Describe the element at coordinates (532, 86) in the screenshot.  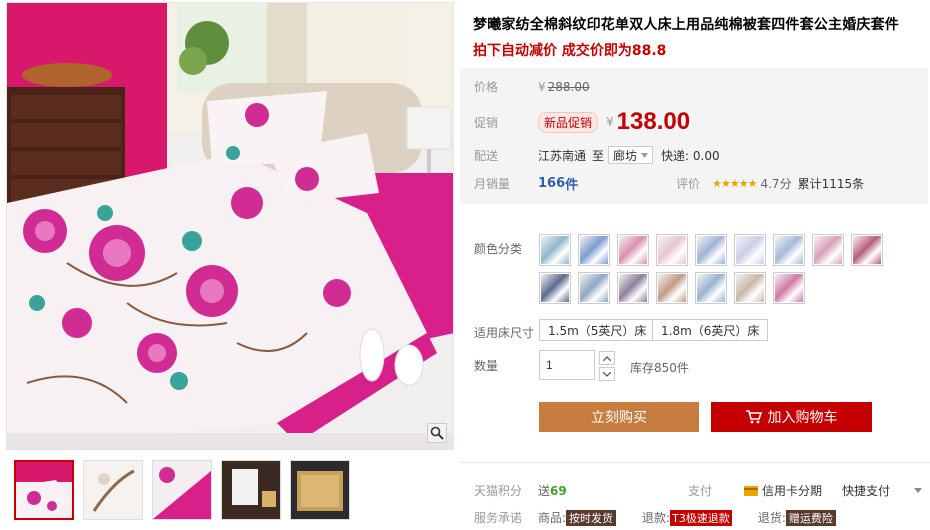
I see `price-row: 价格 ¥ 288.00` at that location.